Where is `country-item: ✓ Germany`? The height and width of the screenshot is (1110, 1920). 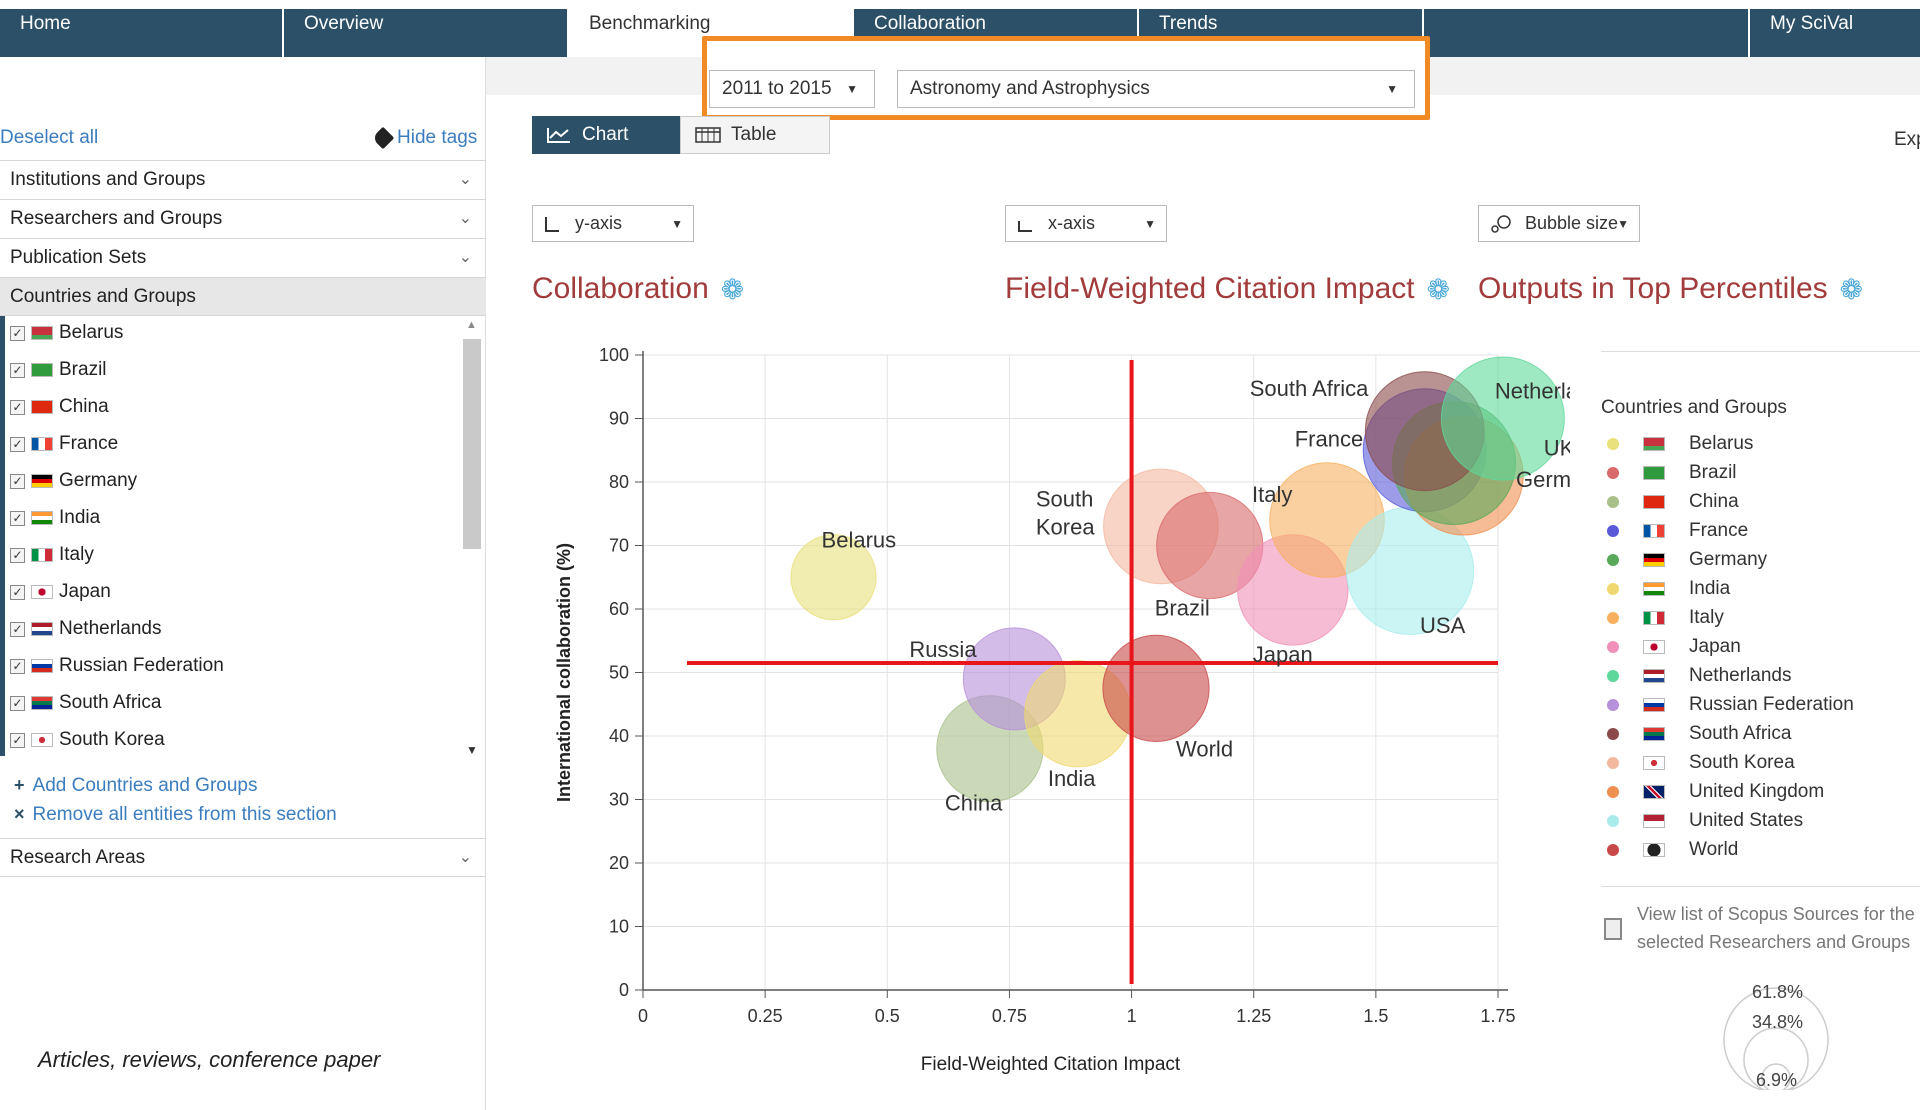
country-item: ✓ Germany is located at coordinates (73, 481).